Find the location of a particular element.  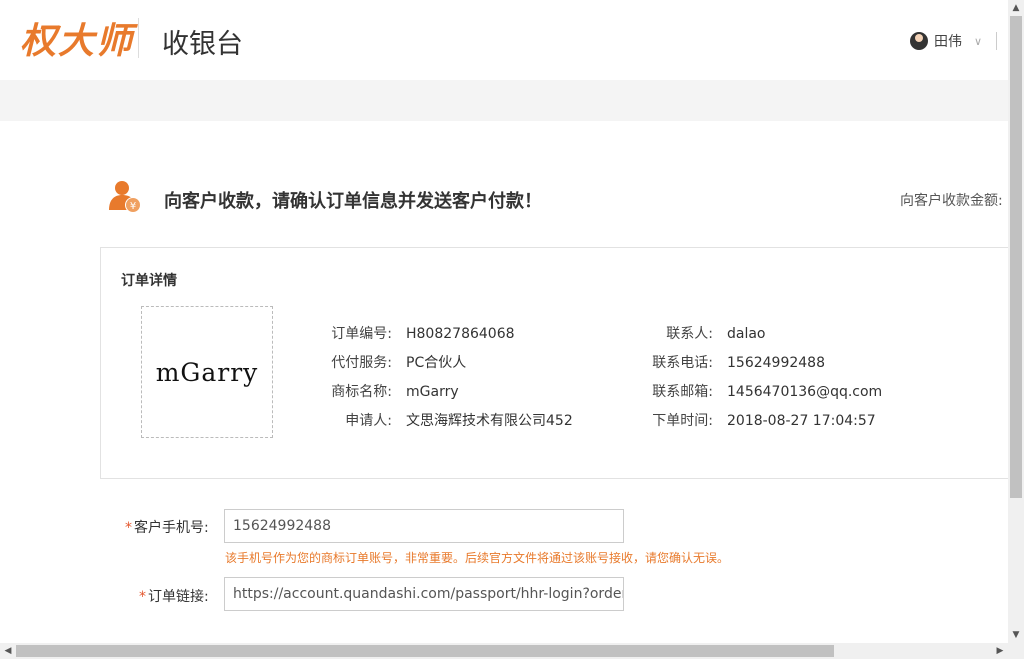

horizontal-scroll-thumb is located at coordinates (425, 651).